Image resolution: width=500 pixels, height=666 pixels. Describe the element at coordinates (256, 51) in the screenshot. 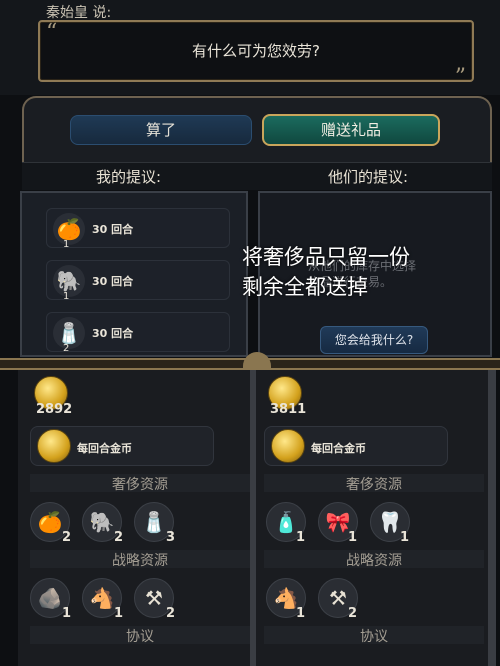

I see `speech-text: 有什么可为您效劳?` at that location.